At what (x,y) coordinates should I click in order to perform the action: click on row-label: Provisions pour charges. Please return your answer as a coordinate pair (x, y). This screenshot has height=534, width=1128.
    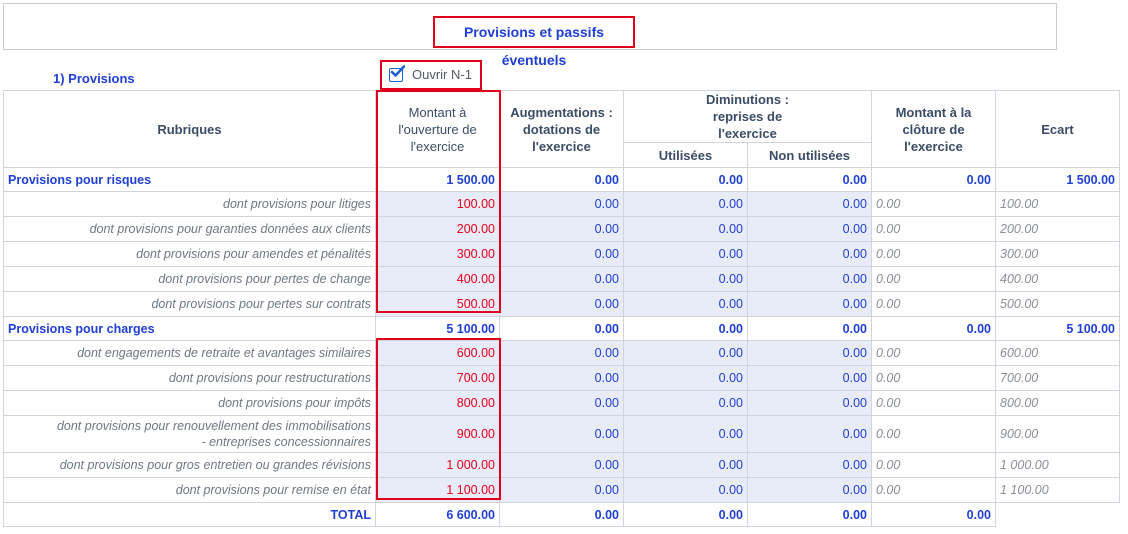
    Looking at the image, I should click on (189, 328).